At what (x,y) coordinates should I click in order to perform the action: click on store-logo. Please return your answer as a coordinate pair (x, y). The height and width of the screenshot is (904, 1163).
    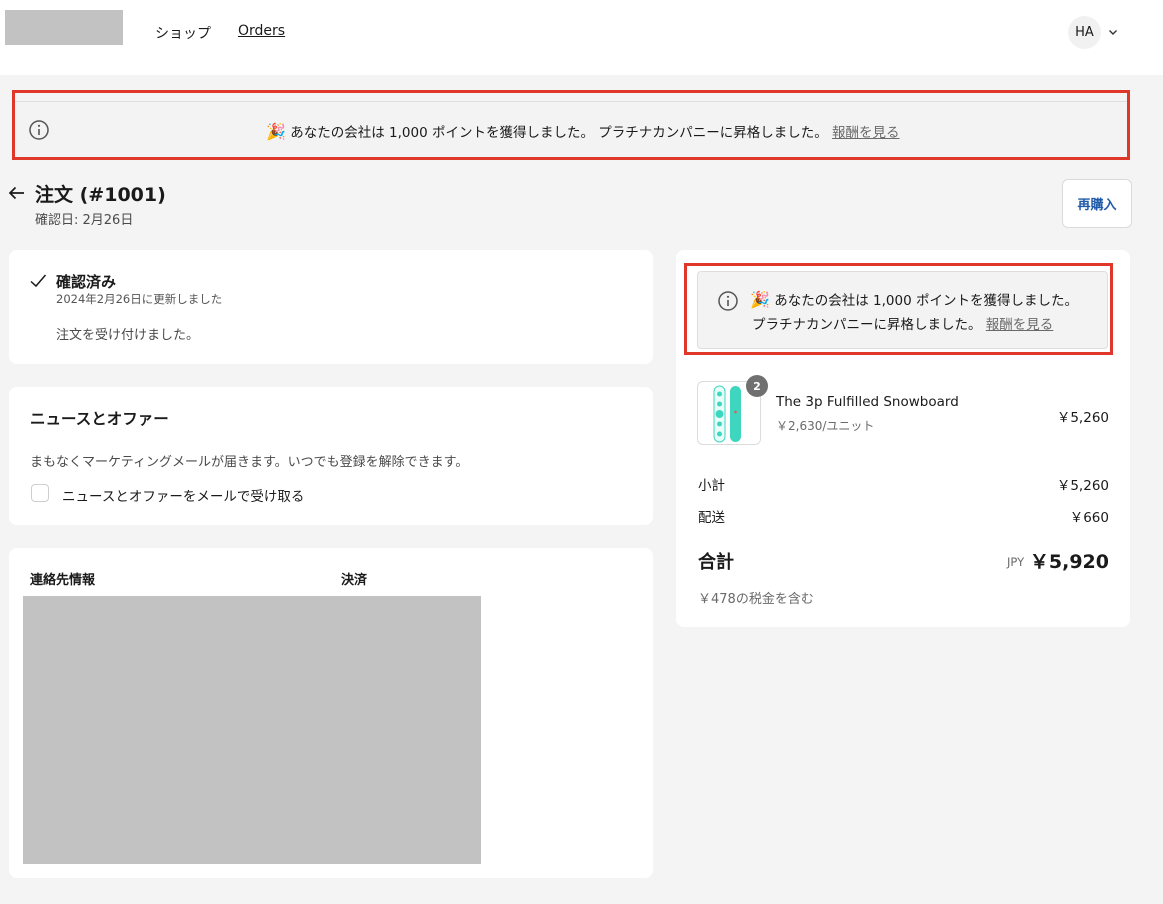
    Looking at the image, I should click on (64, 27).